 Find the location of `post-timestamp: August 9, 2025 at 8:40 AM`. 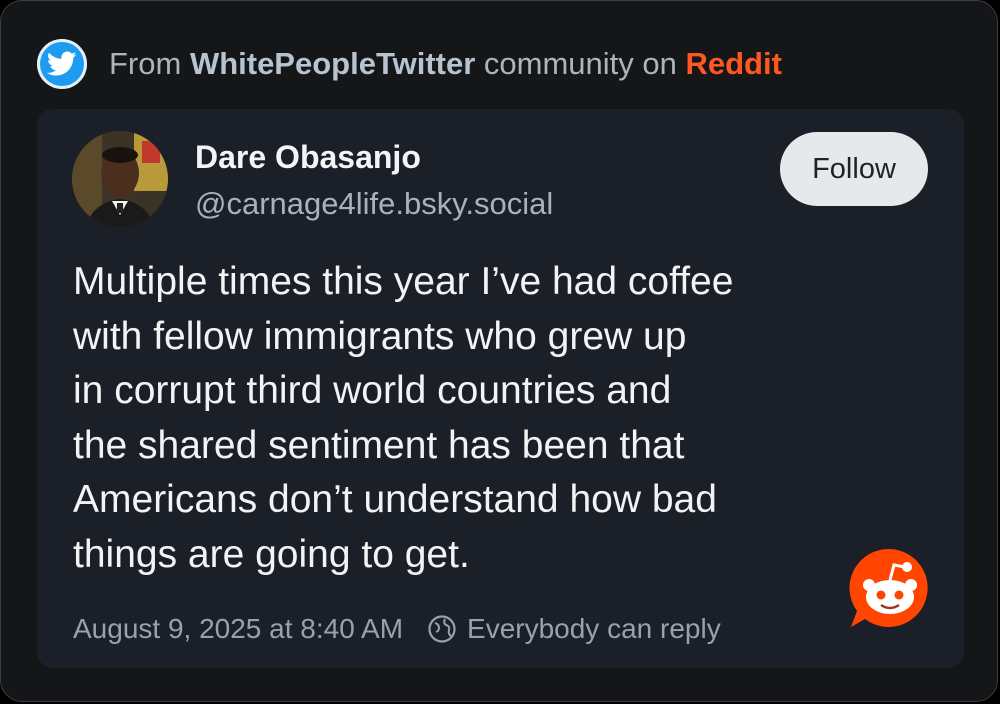

post-timestamp: August 9, 2025 at 8:40 AM is located at coordinates (238, 629).